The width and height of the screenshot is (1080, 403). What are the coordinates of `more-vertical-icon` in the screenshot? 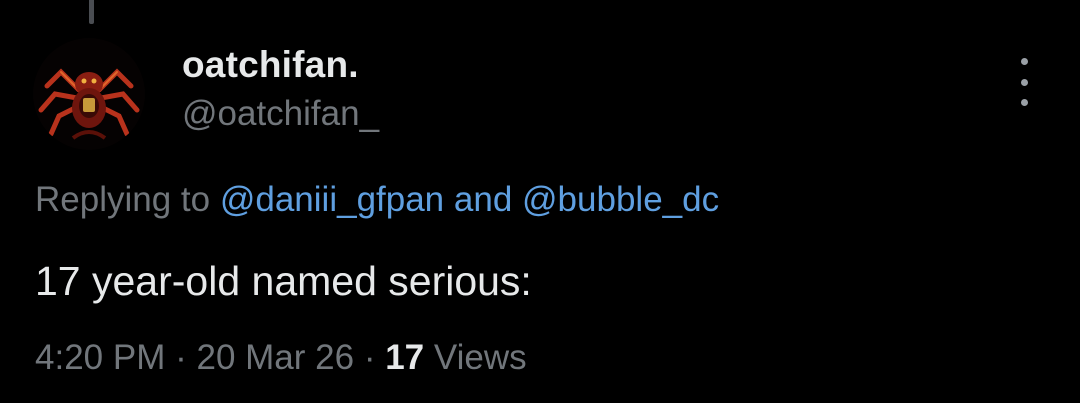 It's located at (1024, 61).